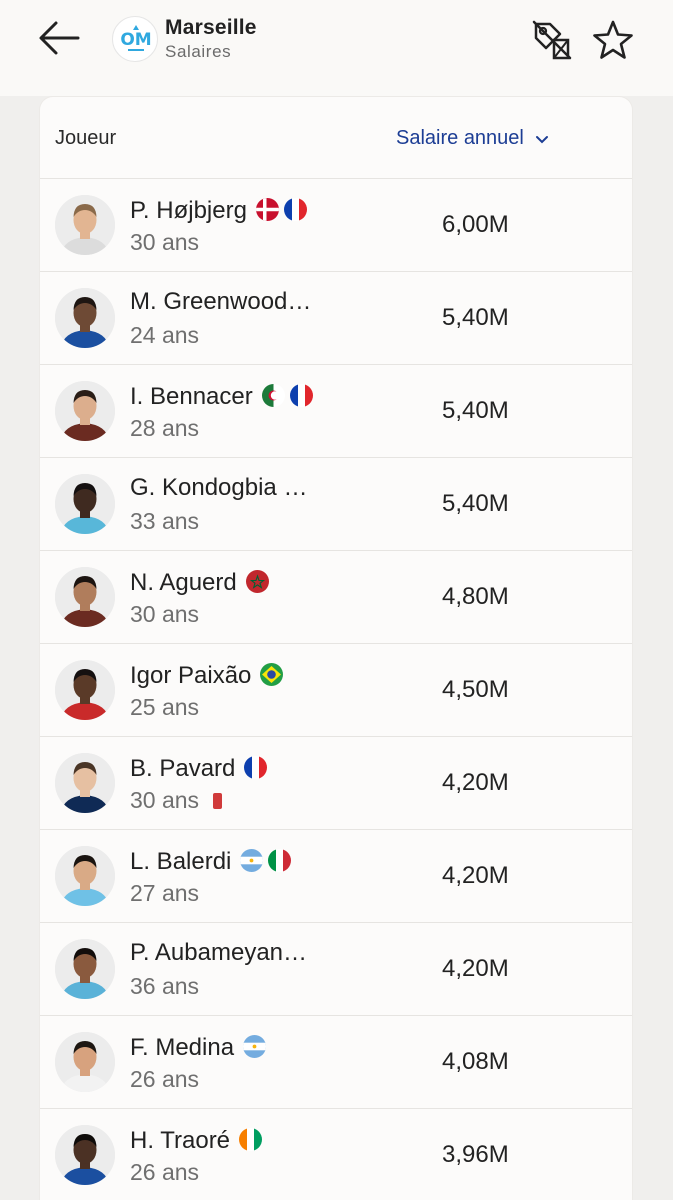 The height and width of the screenshot is (1200, 673). I want to click on arrow-left-icon, so click(59, 38).